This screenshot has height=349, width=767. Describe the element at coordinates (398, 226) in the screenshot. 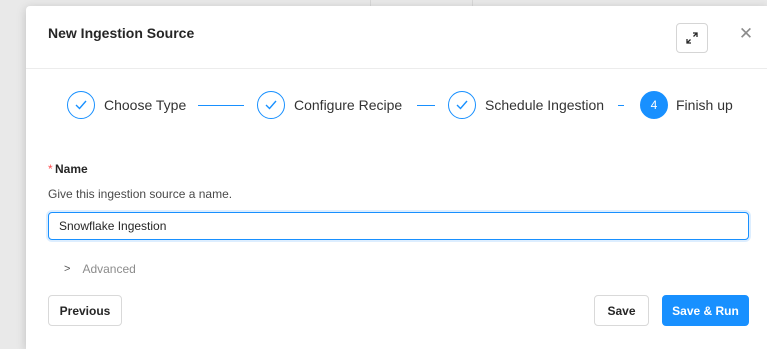

I see `name-input` at that location.